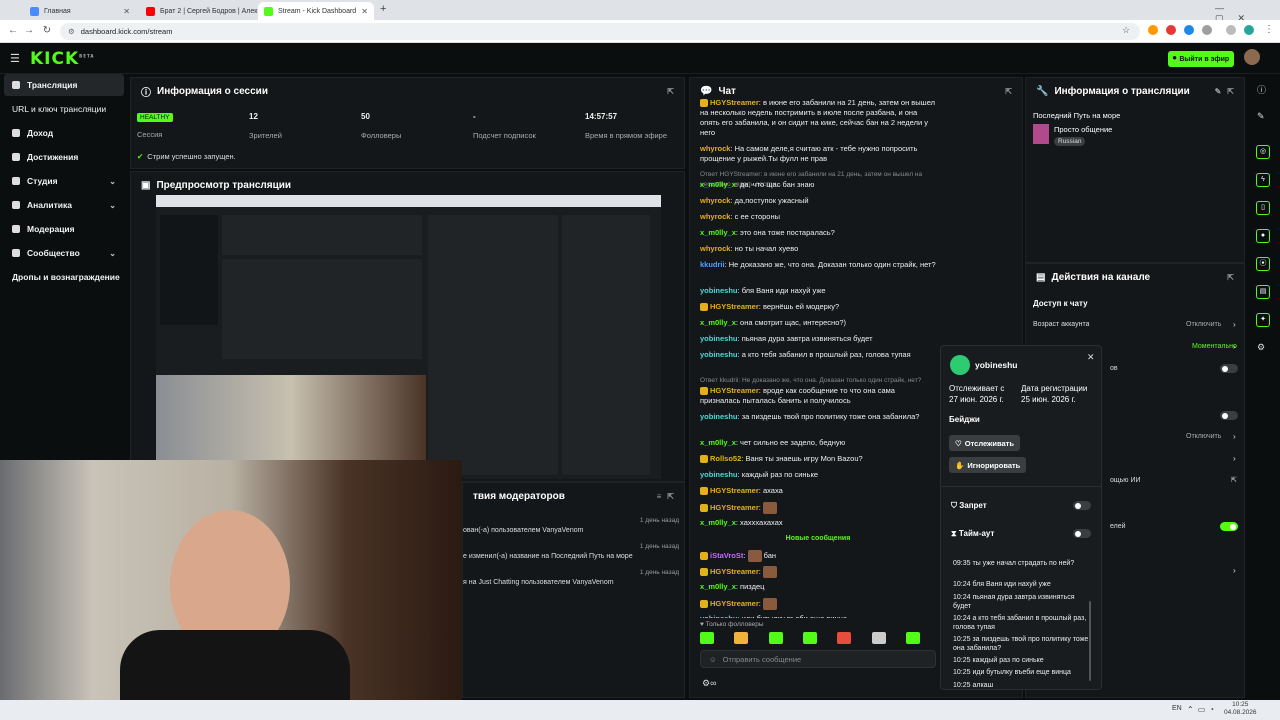 The width and height of the screenshot is (1280, 720). What do you see at coordinates (1201, 59) in the screenshot?
I see `go-live-button: ⏺ Выйти в эфир` at bounding box center [1201, 59].